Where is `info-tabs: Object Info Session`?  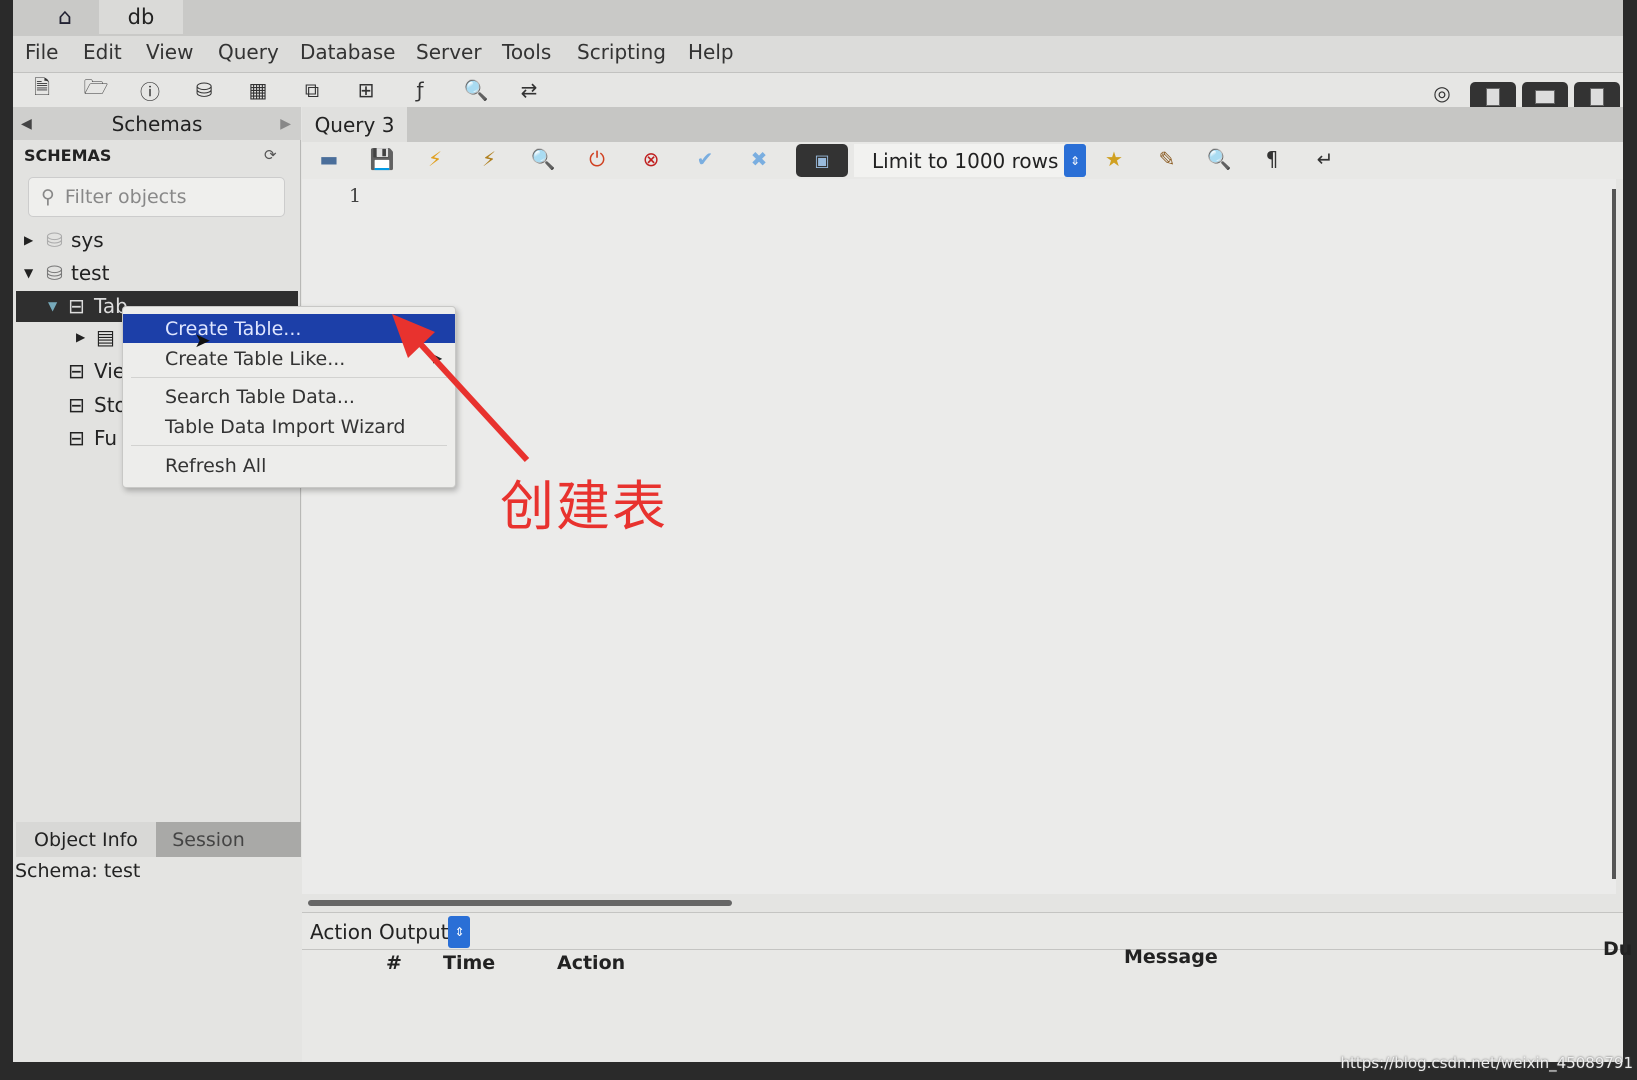 info-tabs: Object Info Session is located at coordinates (158, 839).